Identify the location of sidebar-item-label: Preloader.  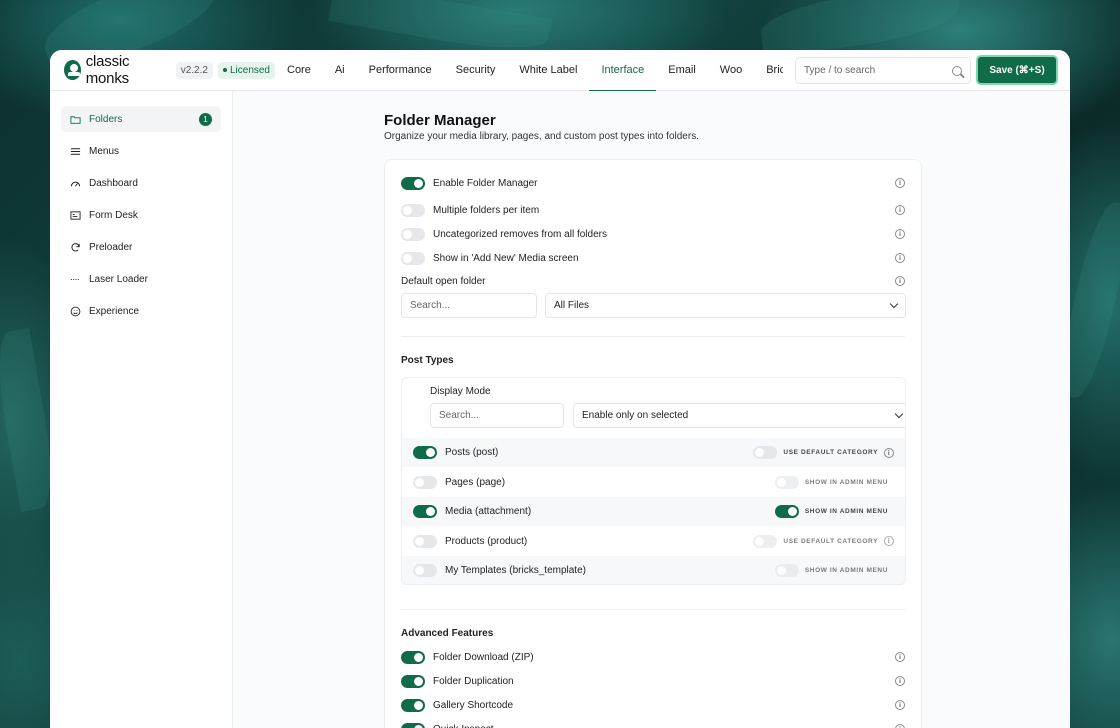
(111, 247).